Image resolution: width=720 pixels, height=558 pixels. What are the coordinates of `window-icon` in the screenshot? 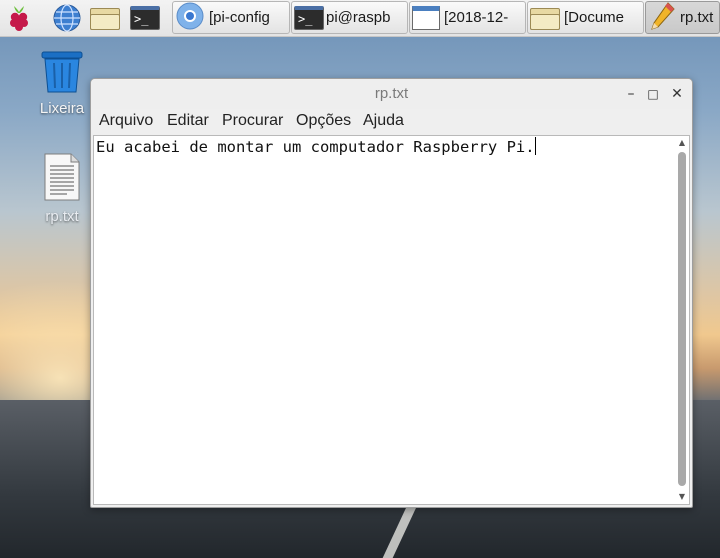 It's located at (426, 17).